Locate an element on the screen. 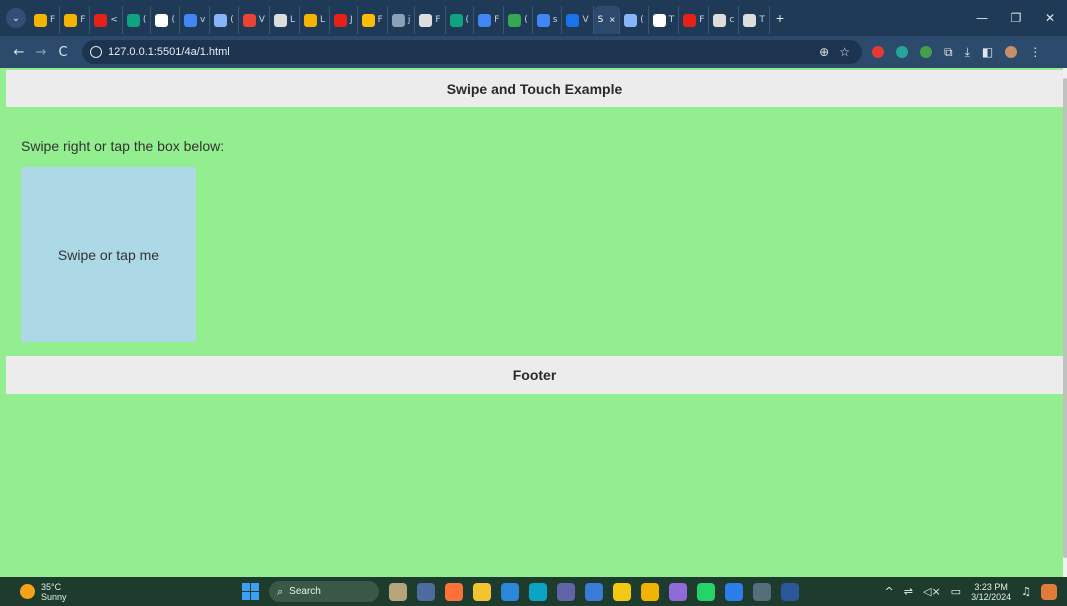  page-header: Swipe and Touch Example is located at coordinates (534, 88).